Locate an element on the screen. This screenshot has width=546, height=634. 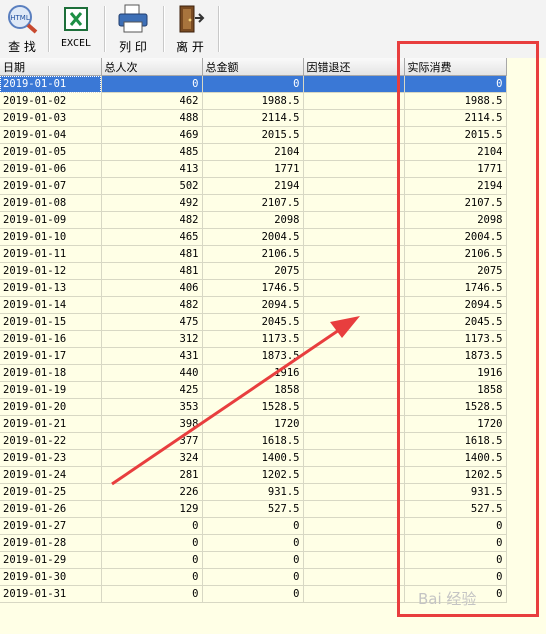
cell-visits: 482 is located at coordinates (152, 220).